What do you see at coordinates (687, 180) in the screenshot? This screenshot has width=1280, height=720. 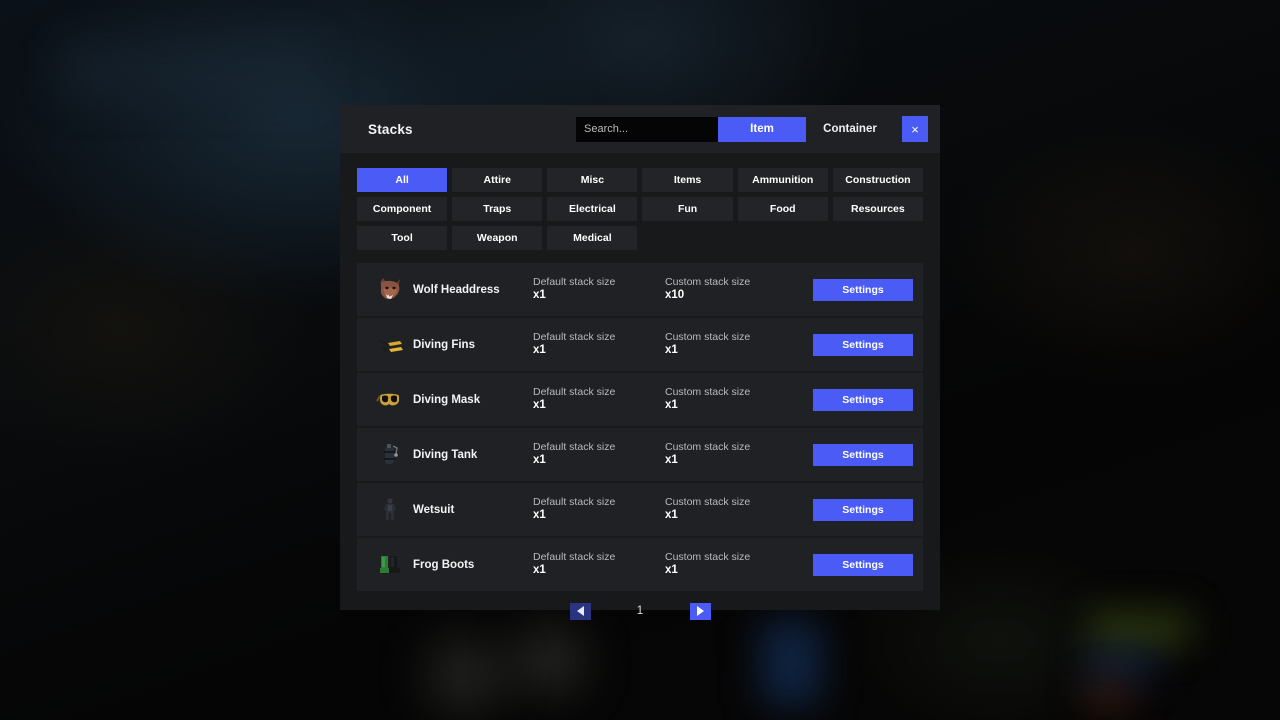 I see `category-items: Items` at bounding box center [687, 180].